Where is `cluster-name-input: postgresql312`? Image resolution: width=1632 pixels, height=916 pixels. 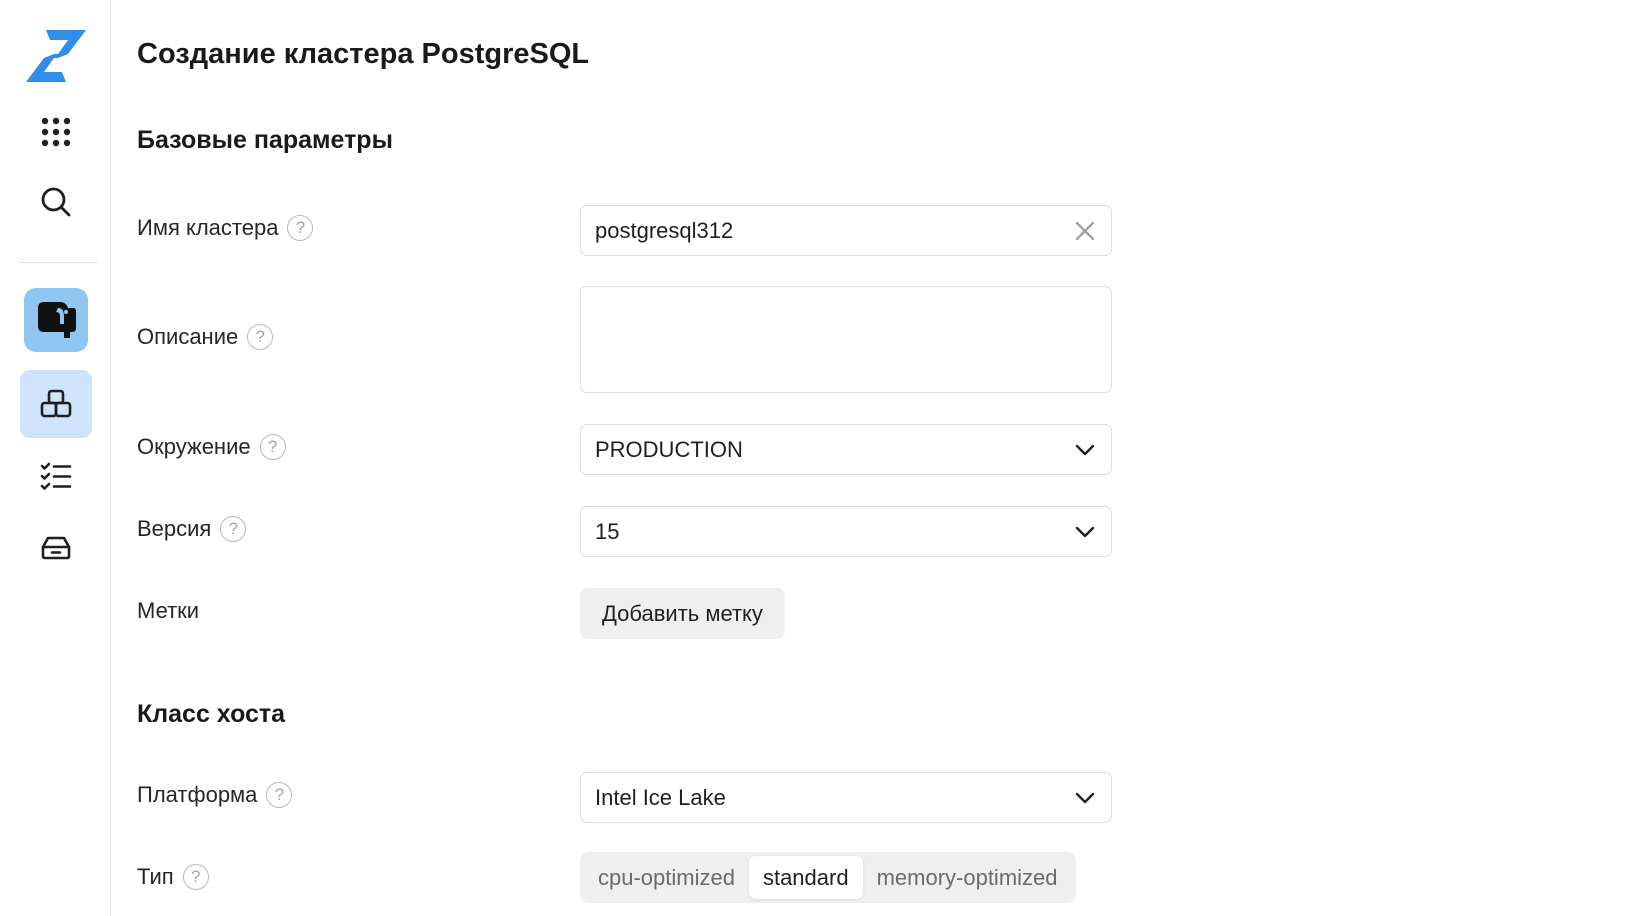
cluster-name-input: postgresql312 is located at coordinates (846, 230).